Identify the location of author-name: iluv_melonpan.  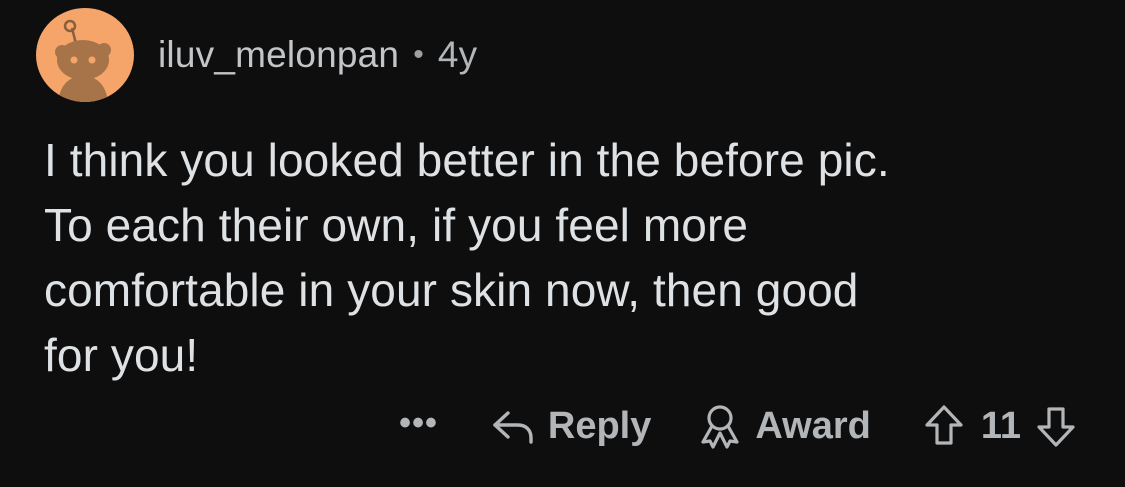
(278, 55).